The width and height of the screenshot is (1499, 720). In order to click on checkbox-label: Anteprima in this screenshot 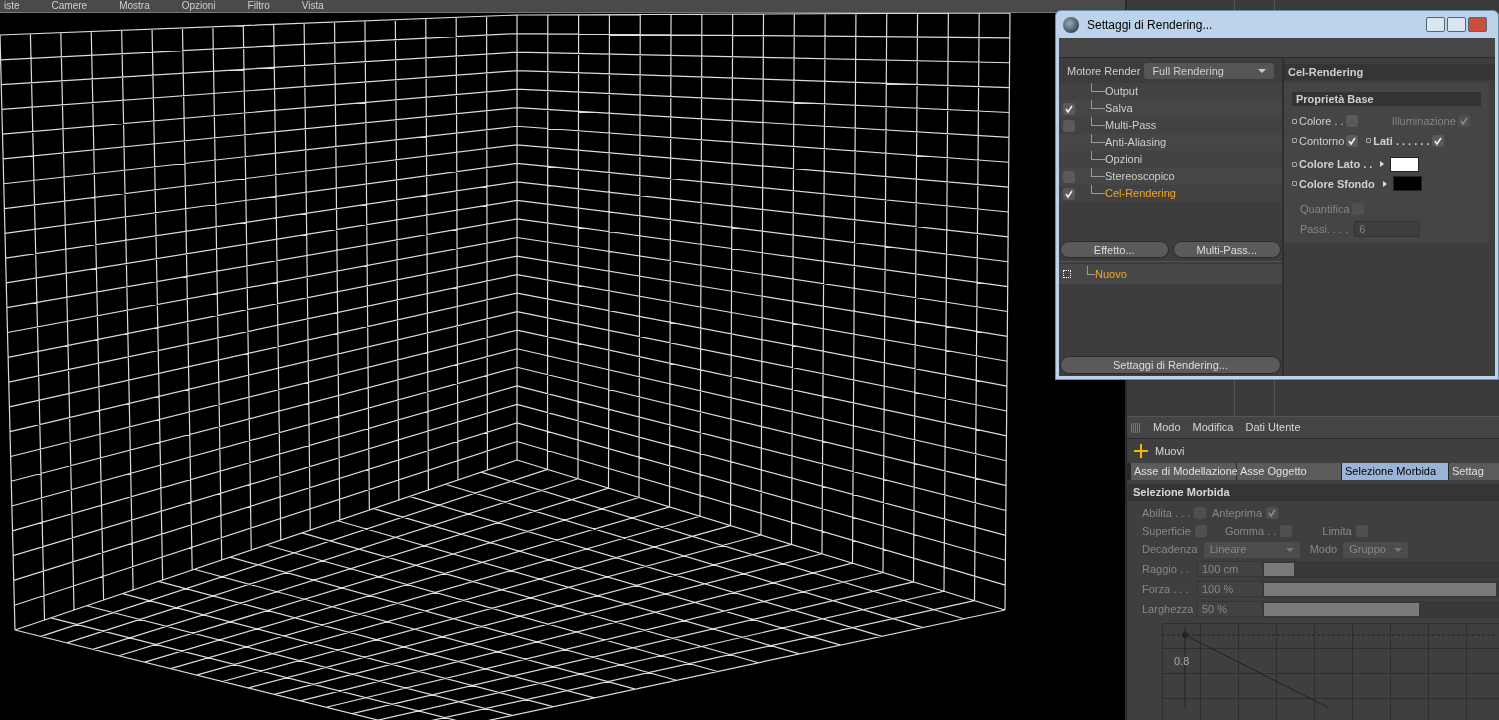, I will do `click(1237, 513)`.